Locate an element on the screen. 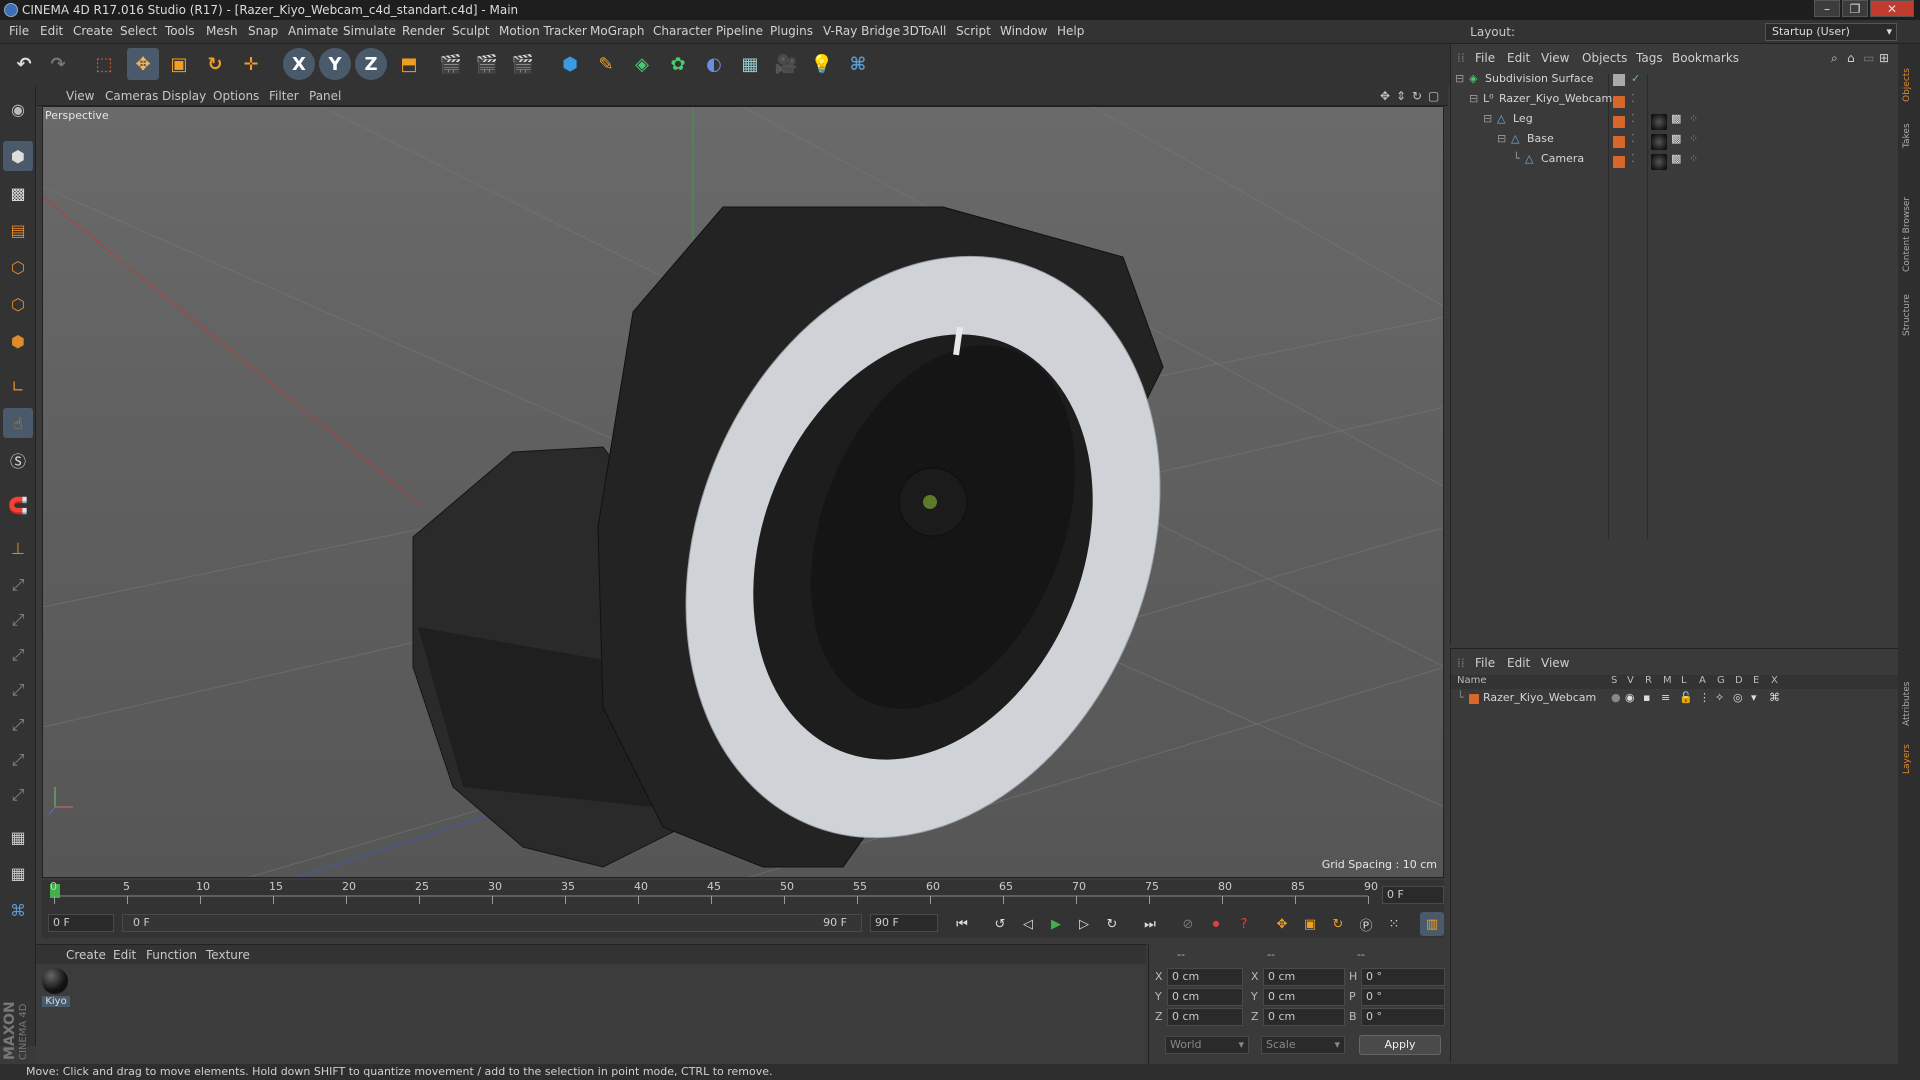 Image resolution: width=1920 pixels, height=1080 pixels. points-mode-button: ⬡ is located at coordinates (18, 267).